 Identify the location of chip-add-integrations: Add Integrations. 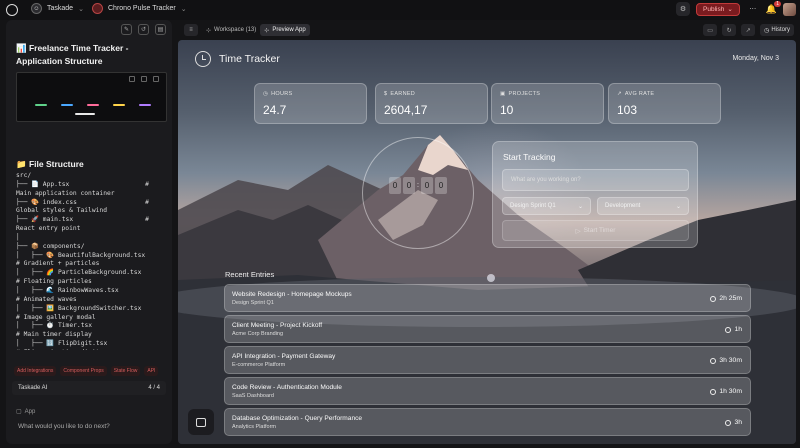
(35, 371).